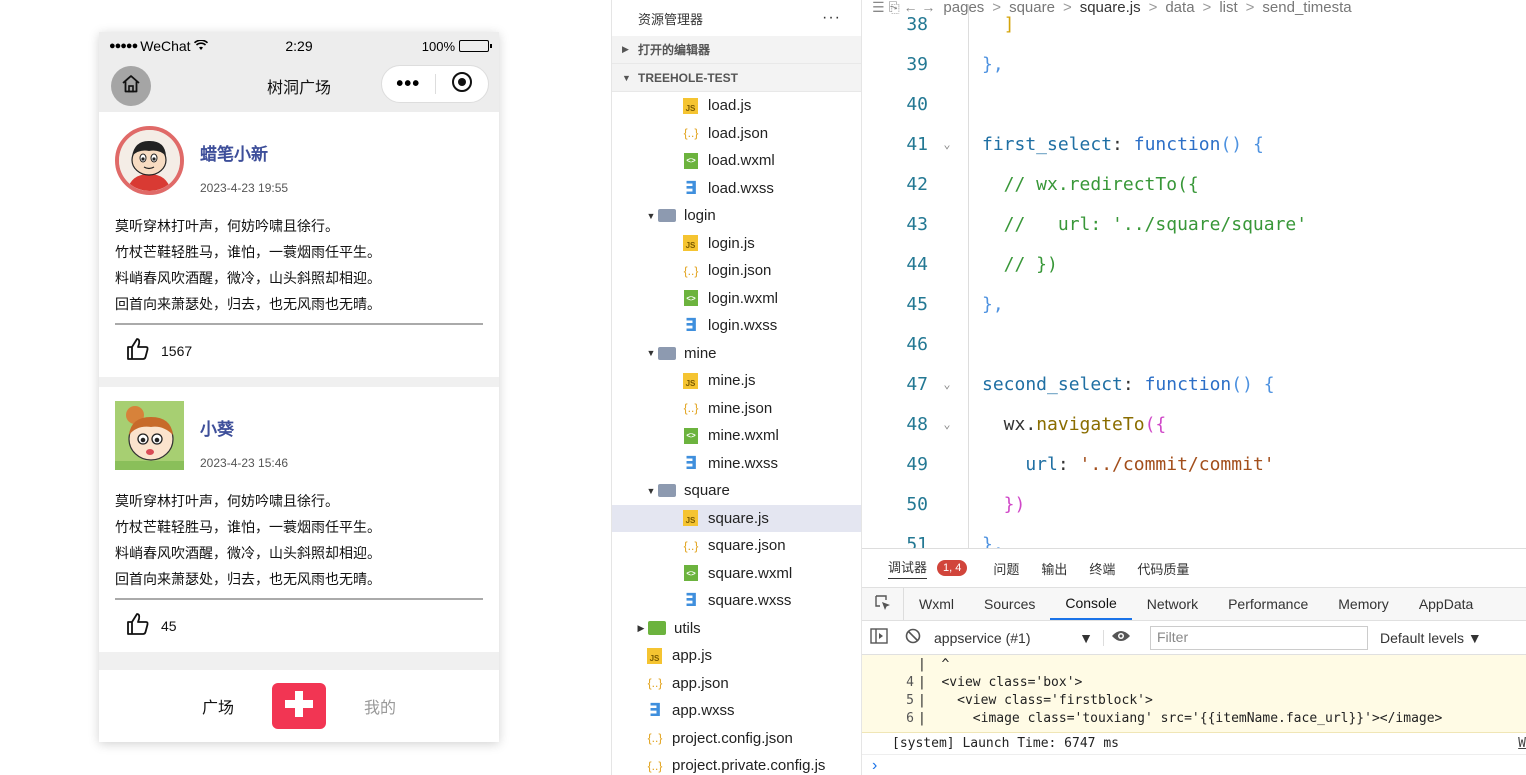 This screenshot has width=1526, height=775. What do you see at coordinates (244, 463) in the screenshot?
I see `post-time: 2023-4-23 15:46` at bounding box center [244, 463].